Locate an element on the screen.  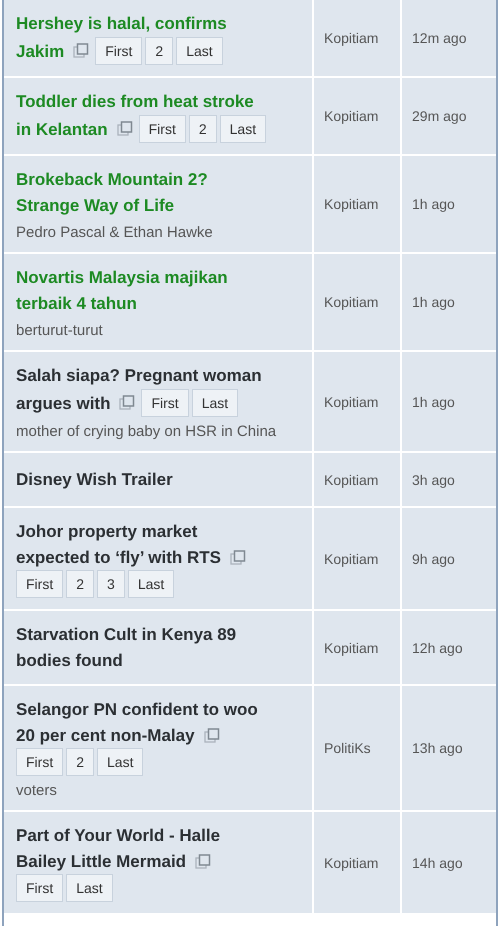
thread-title: Jakim is located at coordinates (40, 51).